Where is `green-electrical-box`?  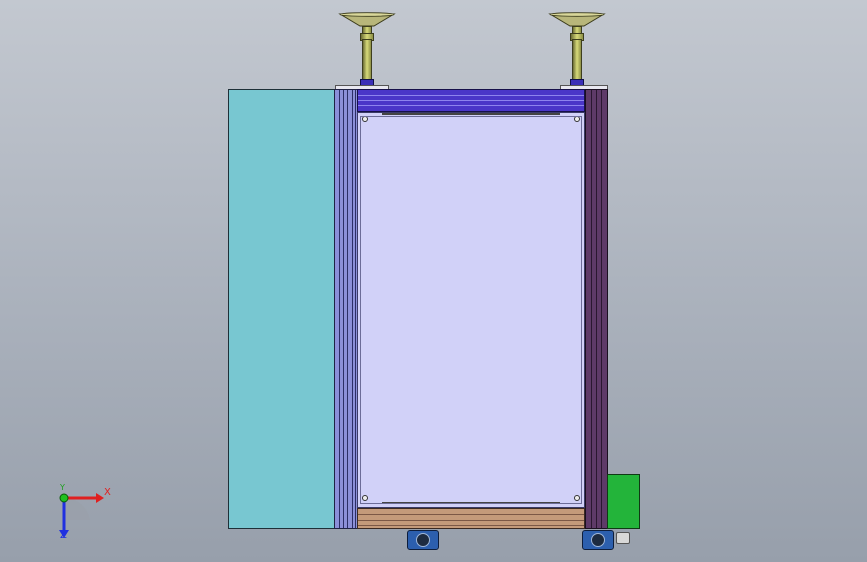 green-electrical-box is located at coordinates (623, 501).